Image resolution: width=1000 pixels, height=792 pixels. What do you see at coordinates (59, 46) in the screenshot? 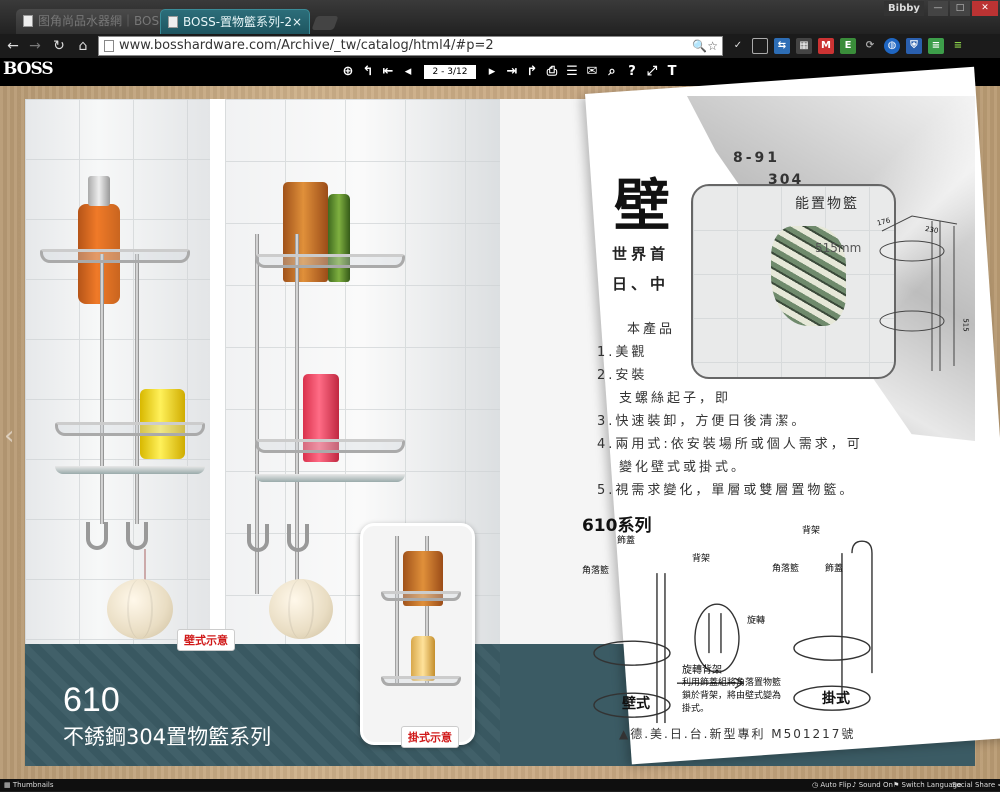
I see `reload-button: ↻` at bounding box center [59, 46].